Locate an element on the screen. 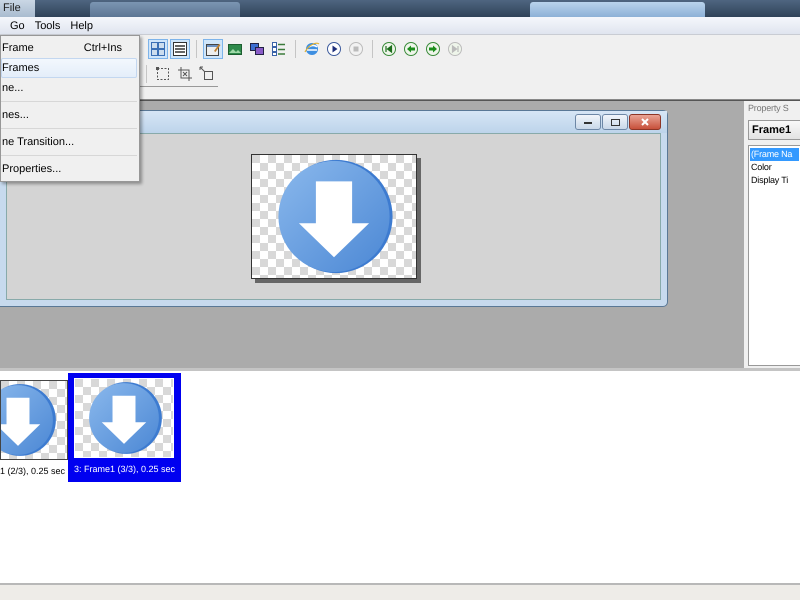  globe-icon is located at coordinates (312, 49).